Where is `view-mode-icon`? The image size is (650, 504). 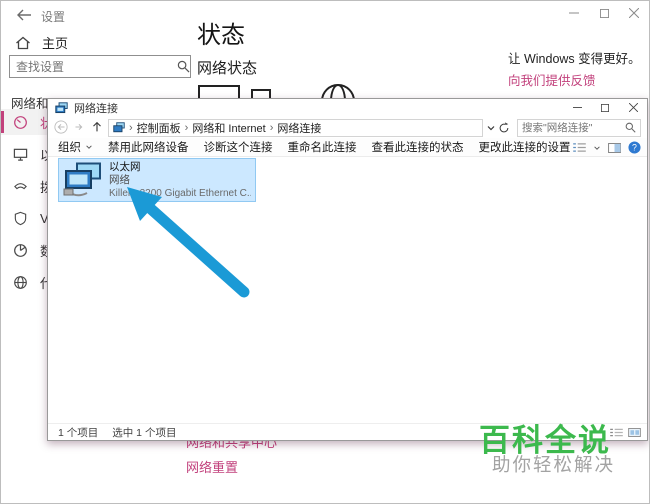 view-mode-icon is located at coordinates (579, 147).